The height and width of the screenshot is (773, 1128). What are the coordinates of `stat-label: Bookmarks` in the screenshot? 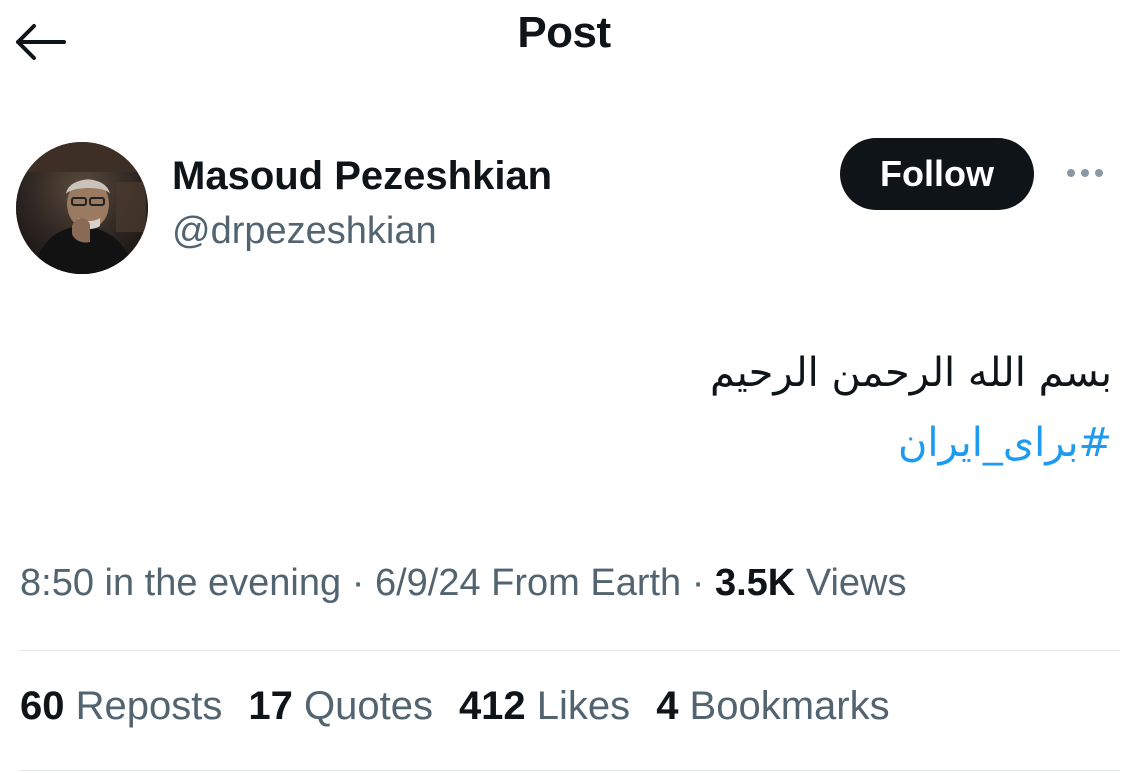 It's located at (784, 706).